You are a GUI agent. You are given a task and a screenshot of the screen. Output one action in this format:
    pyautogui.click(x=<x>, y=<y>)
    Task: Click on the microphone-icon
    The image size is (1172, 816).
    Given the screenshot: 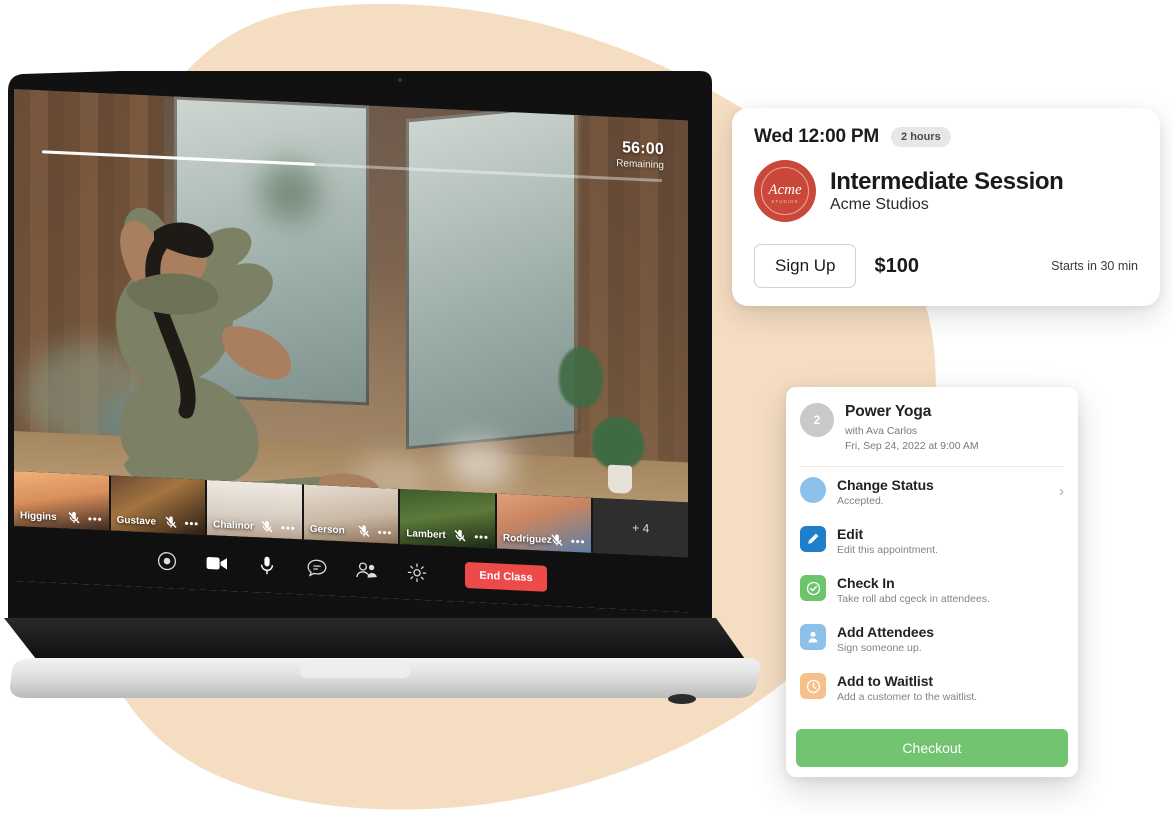 What is the action you would take?
    pyautogui.click(x=267, y=565)
    